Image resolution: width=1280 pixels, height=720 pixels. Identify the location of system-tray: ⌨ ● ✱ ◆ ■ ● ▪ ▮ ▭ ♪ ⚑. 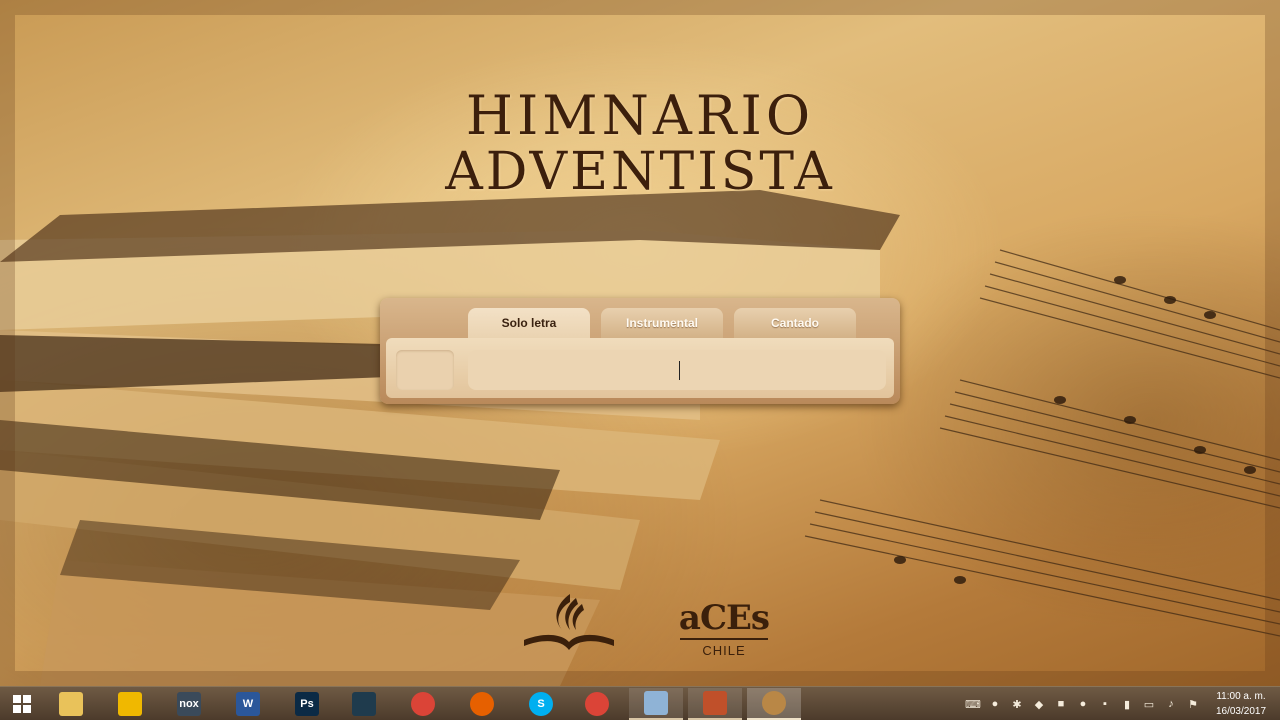
(1083, 703).